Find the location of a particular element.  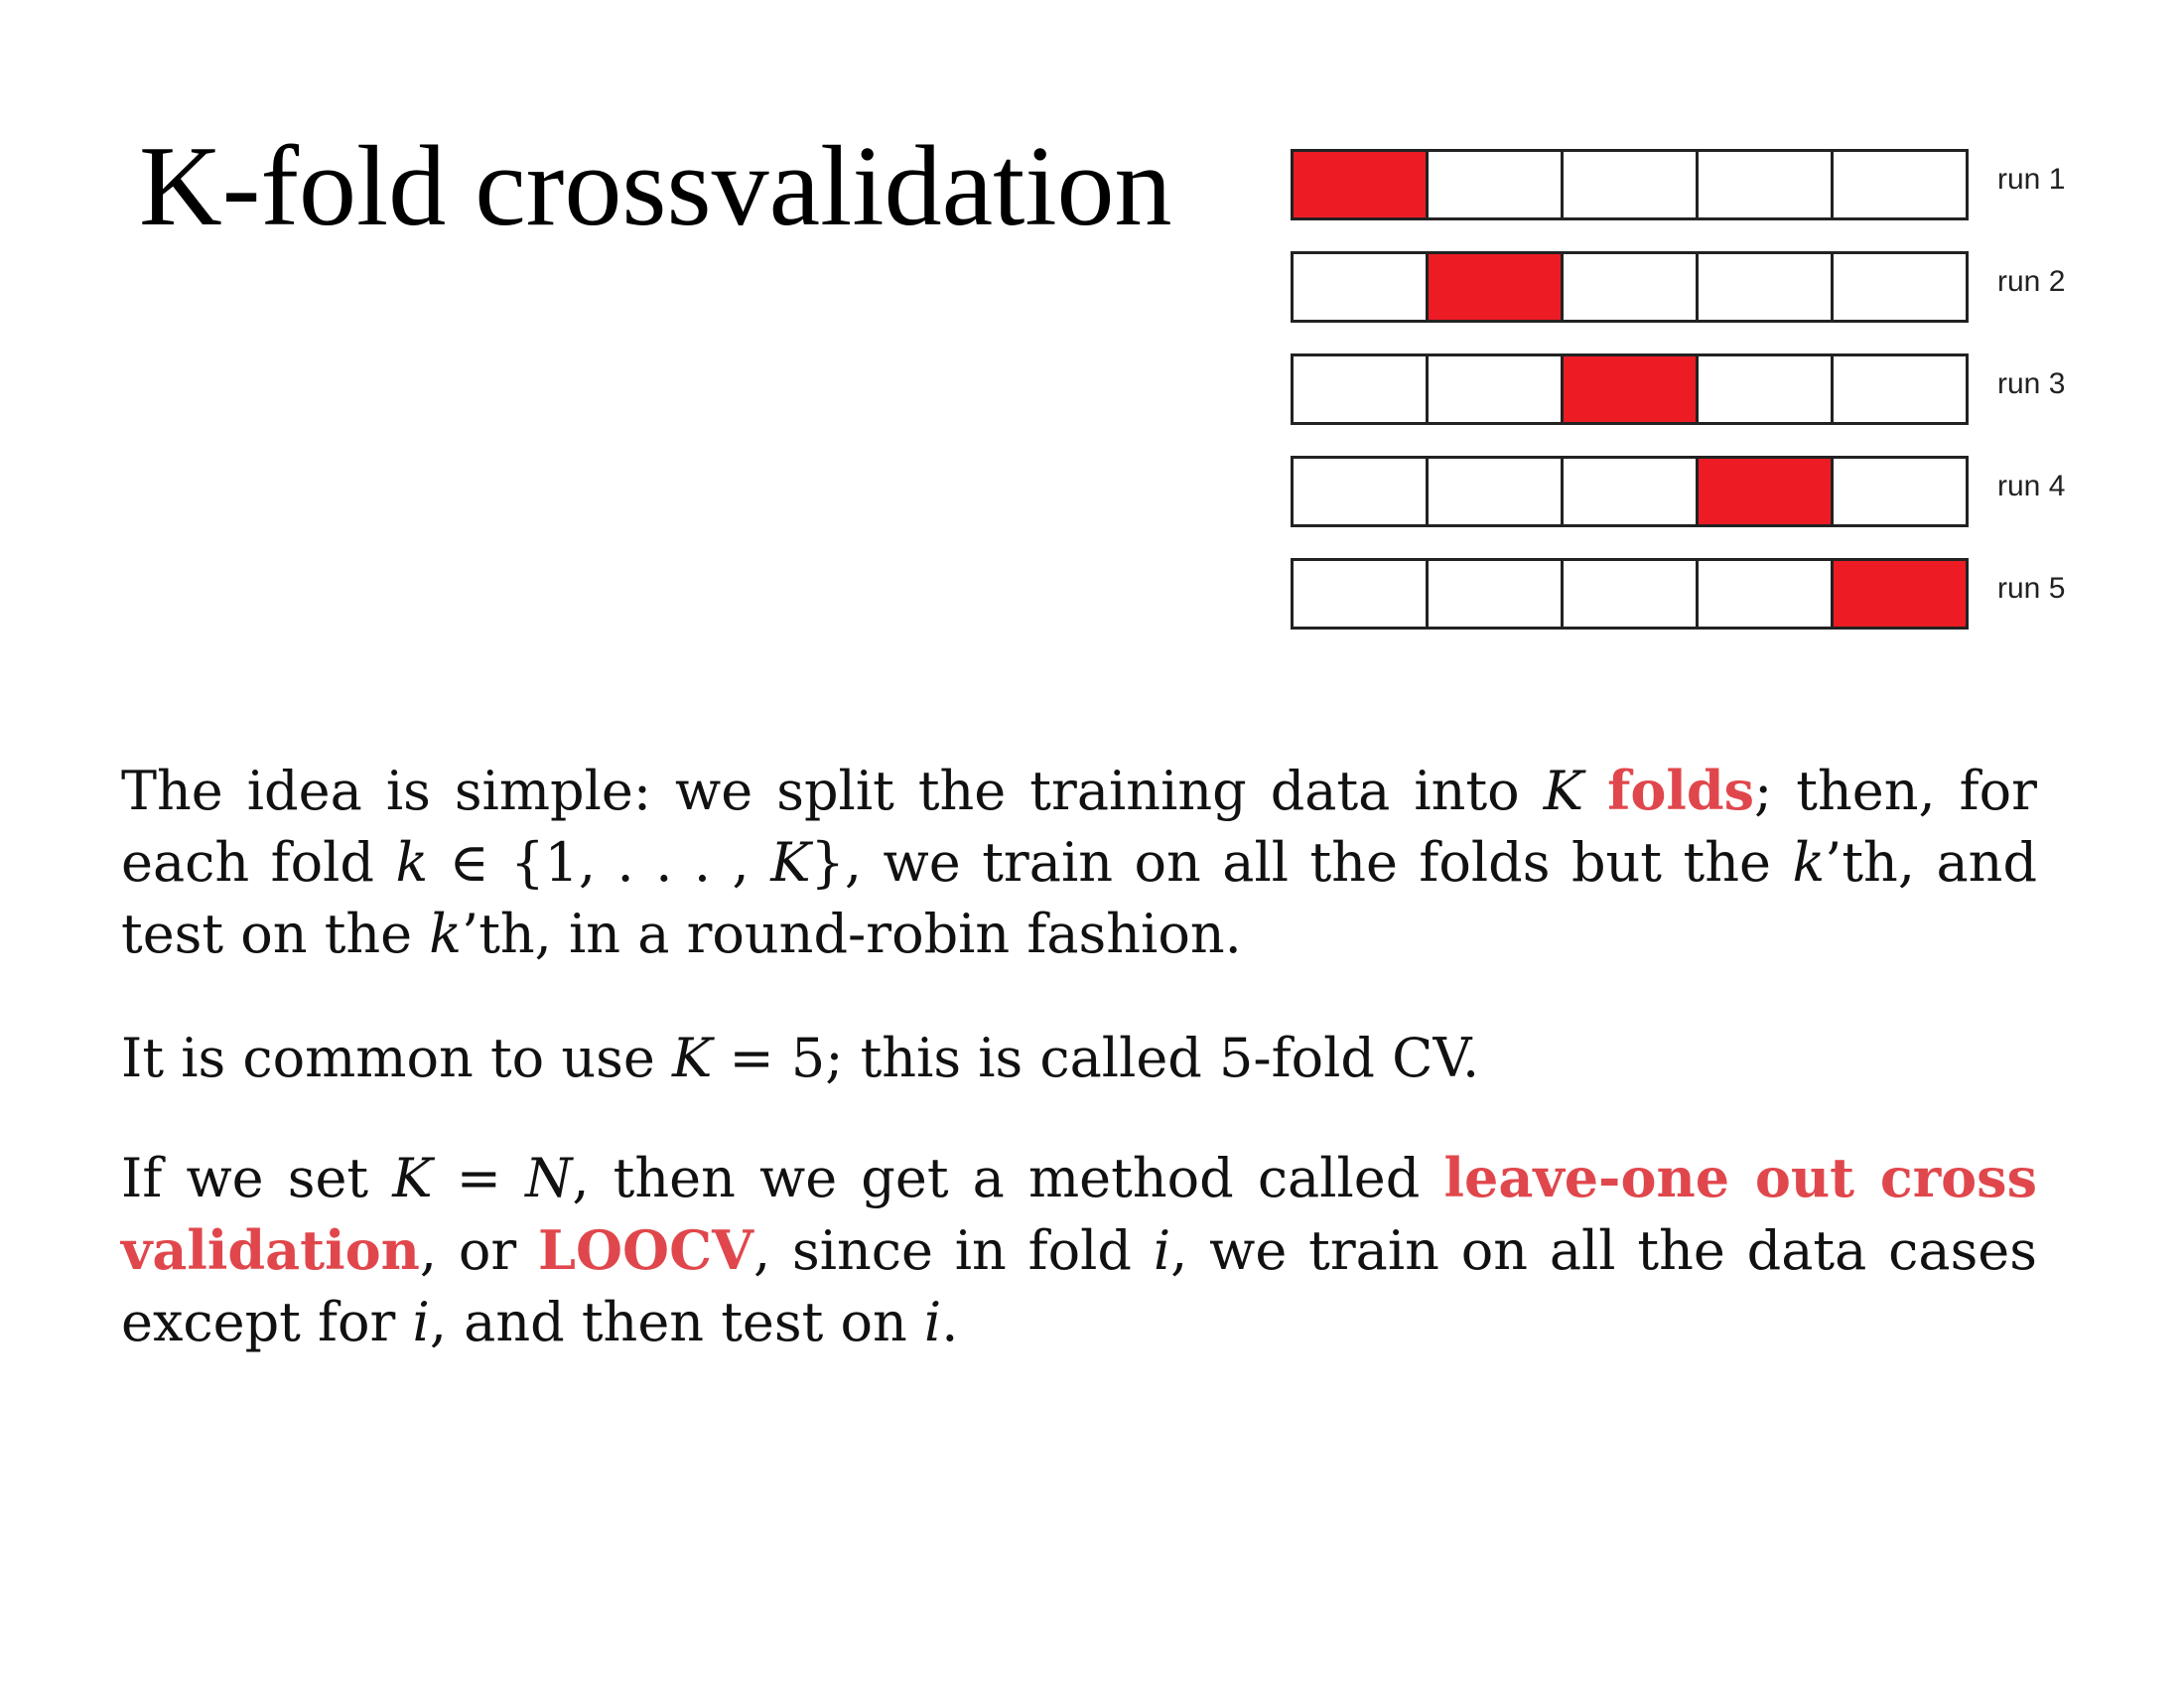

term-loocv: LOOCV is located at coordinates (645, 1250).